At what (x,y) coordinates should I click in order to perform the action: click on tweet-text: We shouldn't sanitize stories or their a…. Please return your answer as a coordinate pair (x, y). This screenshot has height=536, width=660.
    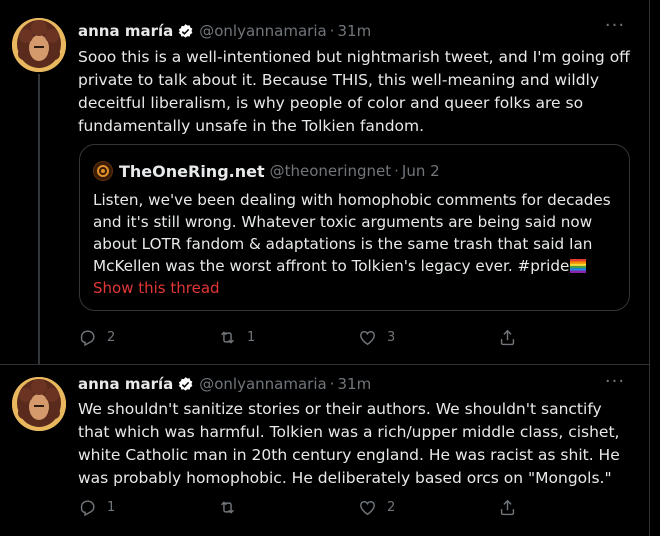
    Looking at the image, I should click on (349, 443).